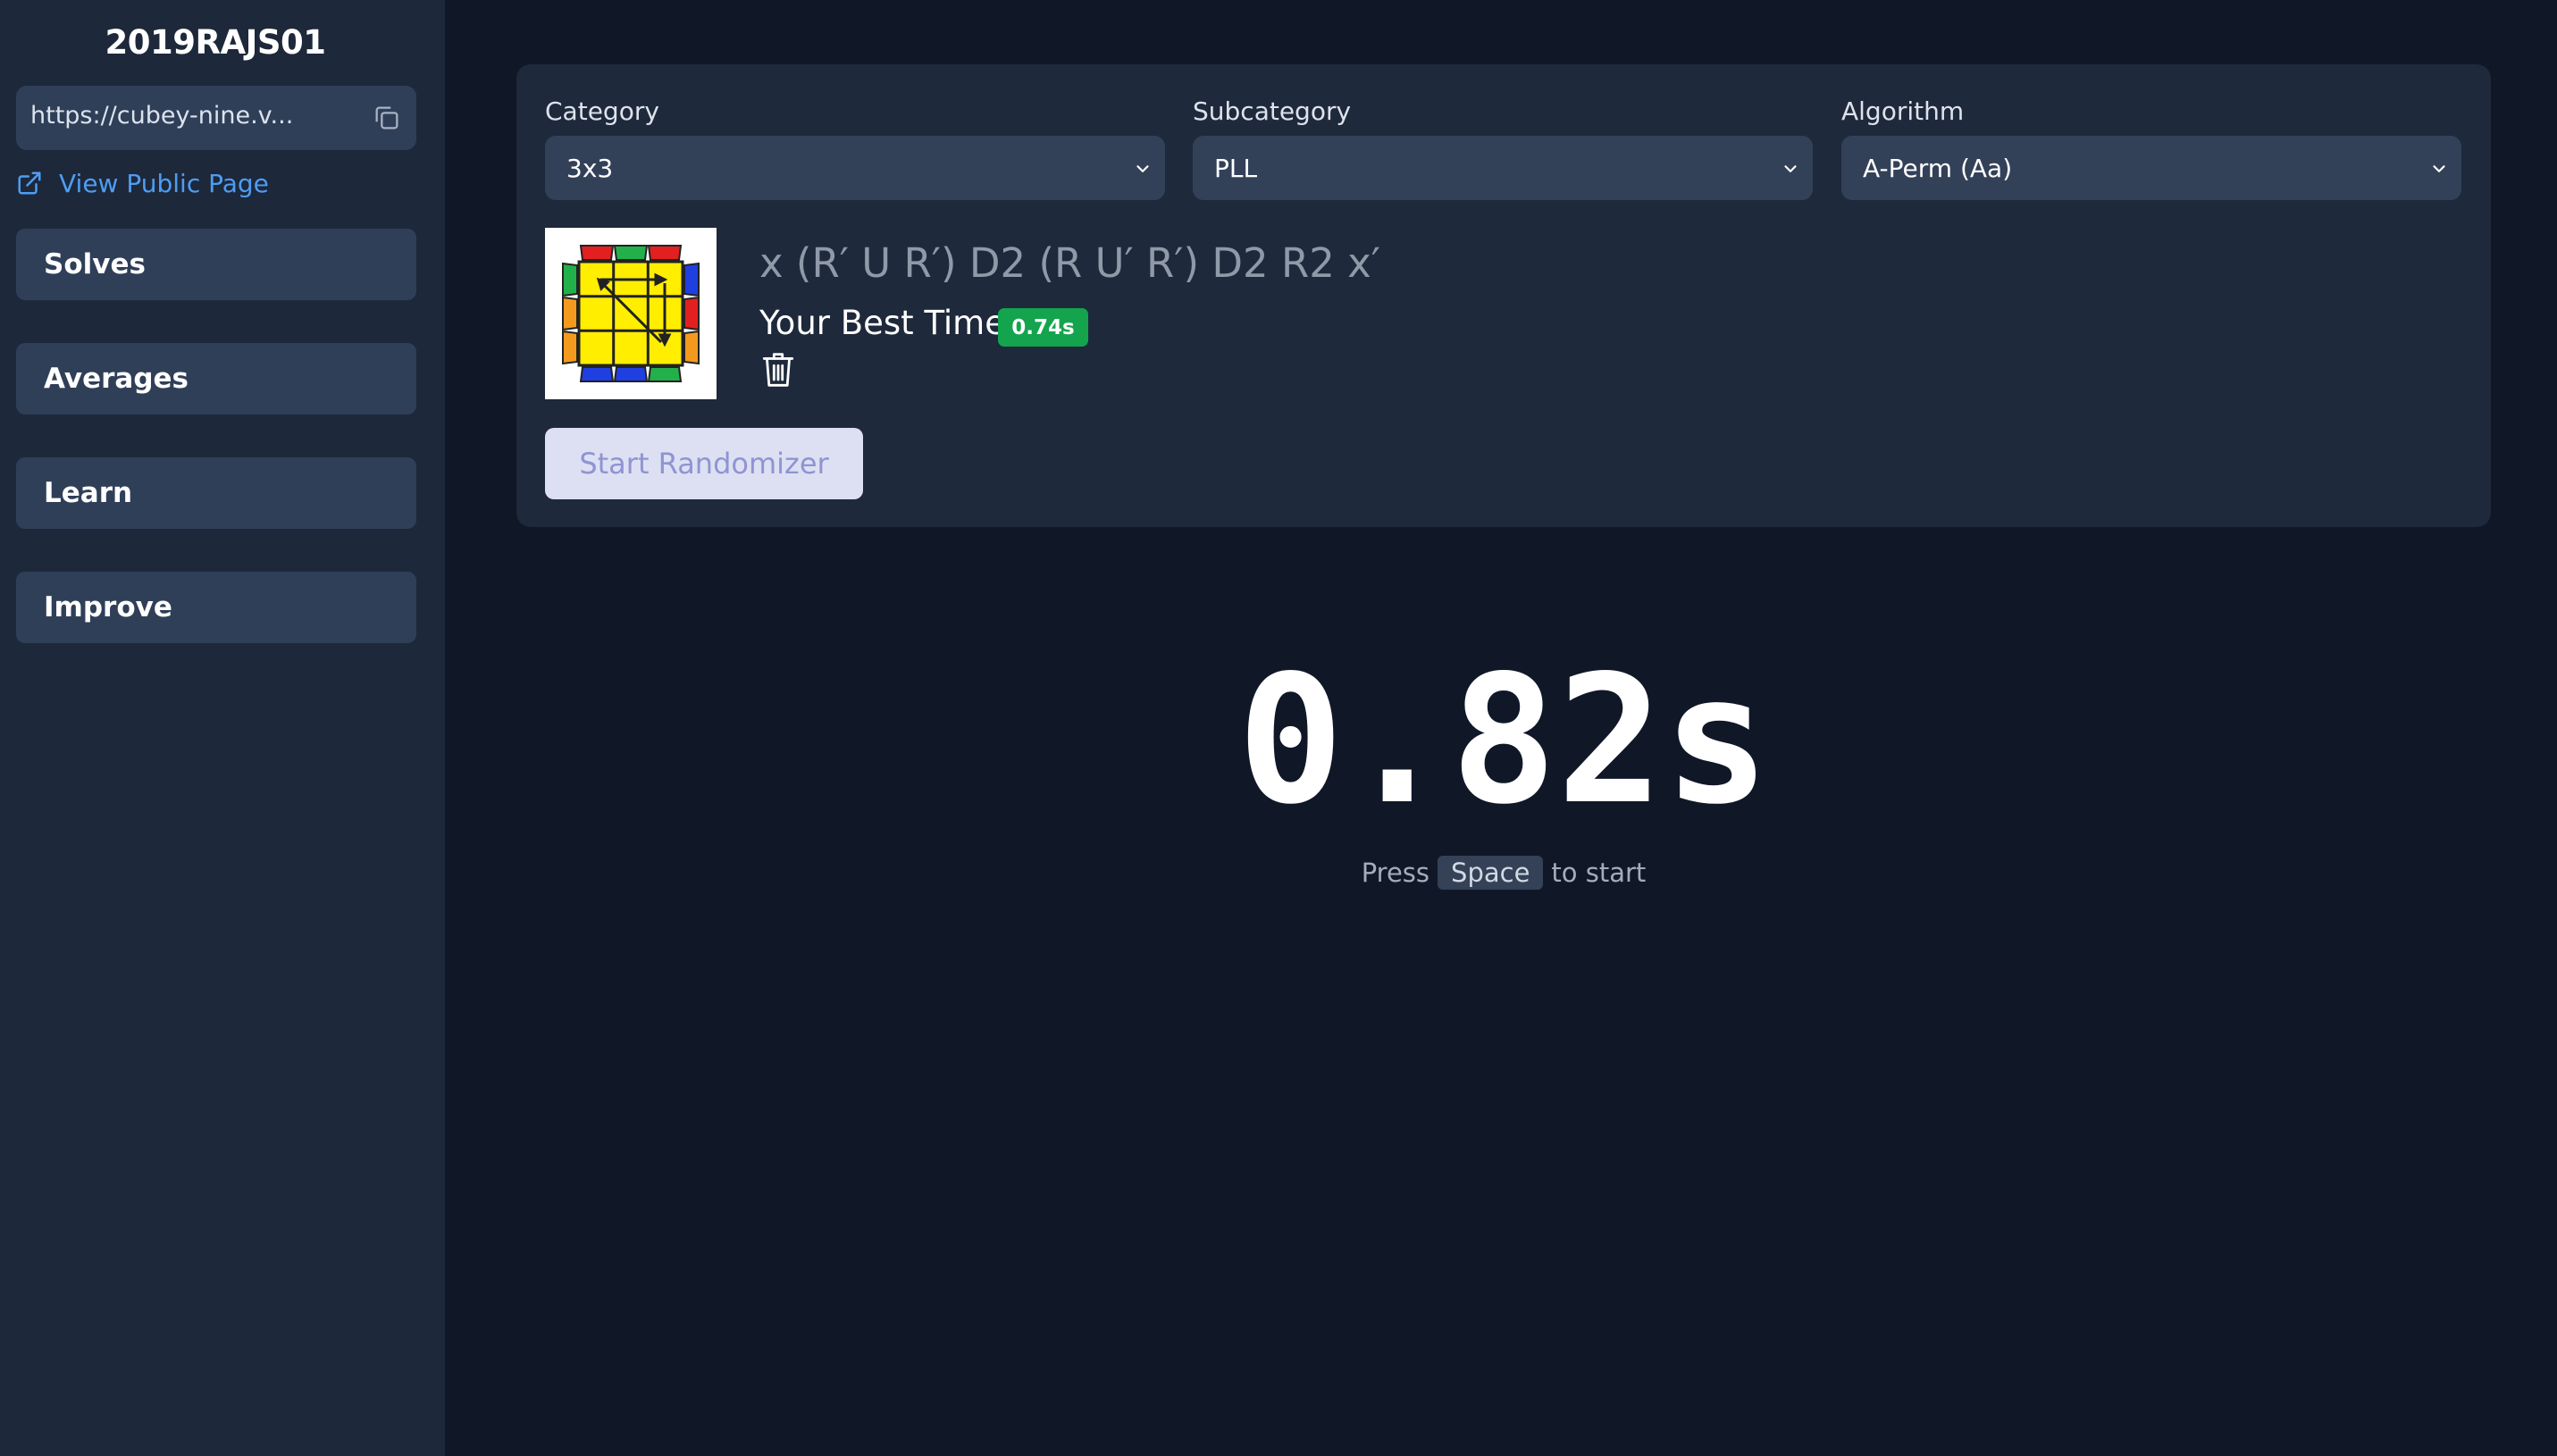  What do you see at coordinates (1938, 168) in the screenshot?
I see `algorithm-value: A-Perm (Aa)` at bounding box center [1938, 168].